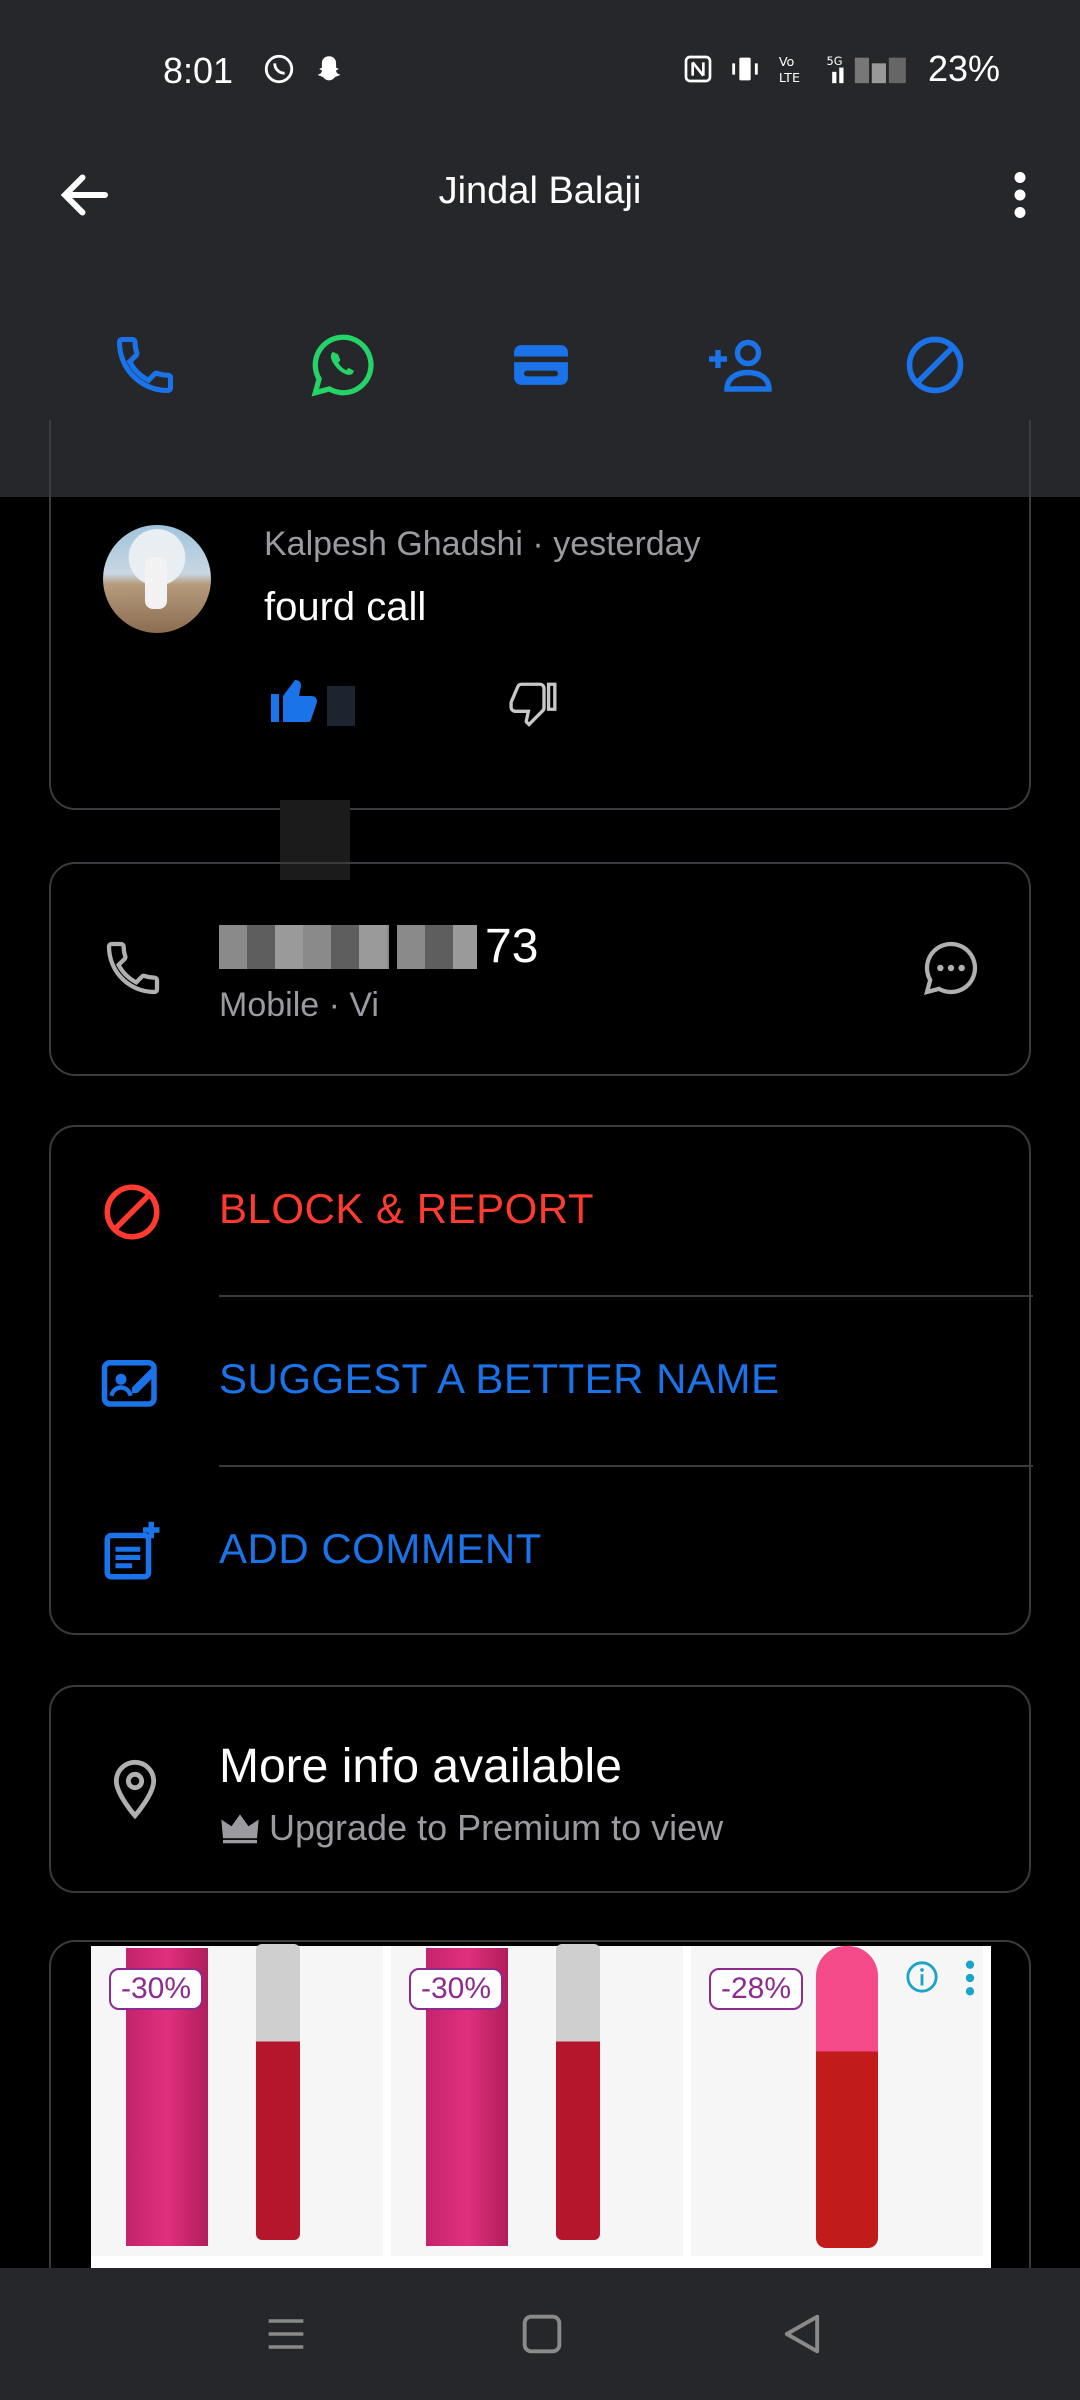 The width and height of the screenshot is (1080, 2400). What do you see at coordinates (802, 2334) in the screenshot?
I see `back-triangle-icon` at bounding box center [802, 2334].